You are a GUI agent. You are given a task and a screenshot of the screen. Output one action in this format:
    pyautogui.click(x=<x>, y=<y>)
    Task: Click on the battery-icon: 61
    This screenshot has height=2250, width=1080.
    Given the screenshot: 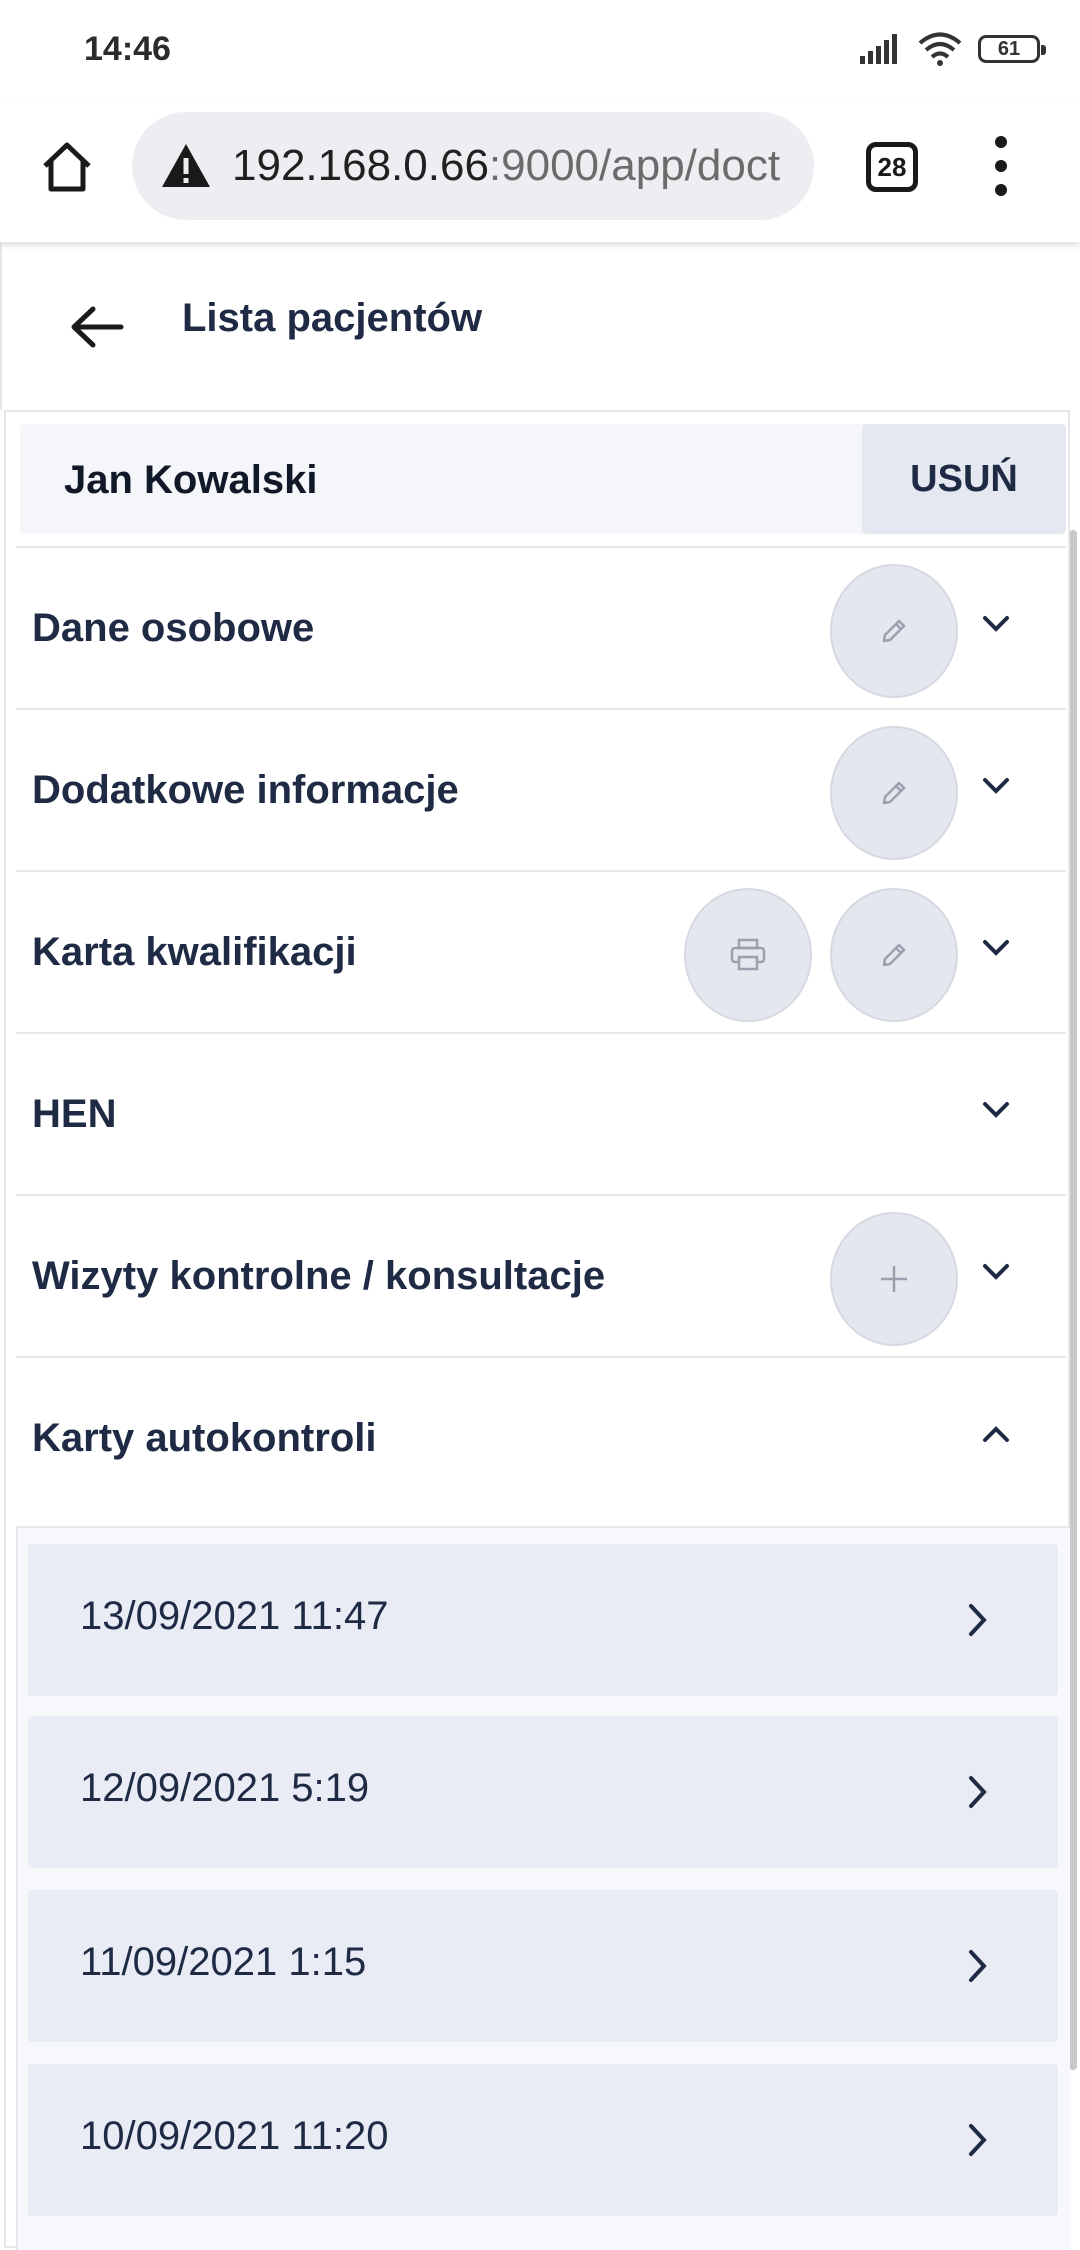 What is the action you would take?
    pyautogui.click(x=1012, y=49)
    